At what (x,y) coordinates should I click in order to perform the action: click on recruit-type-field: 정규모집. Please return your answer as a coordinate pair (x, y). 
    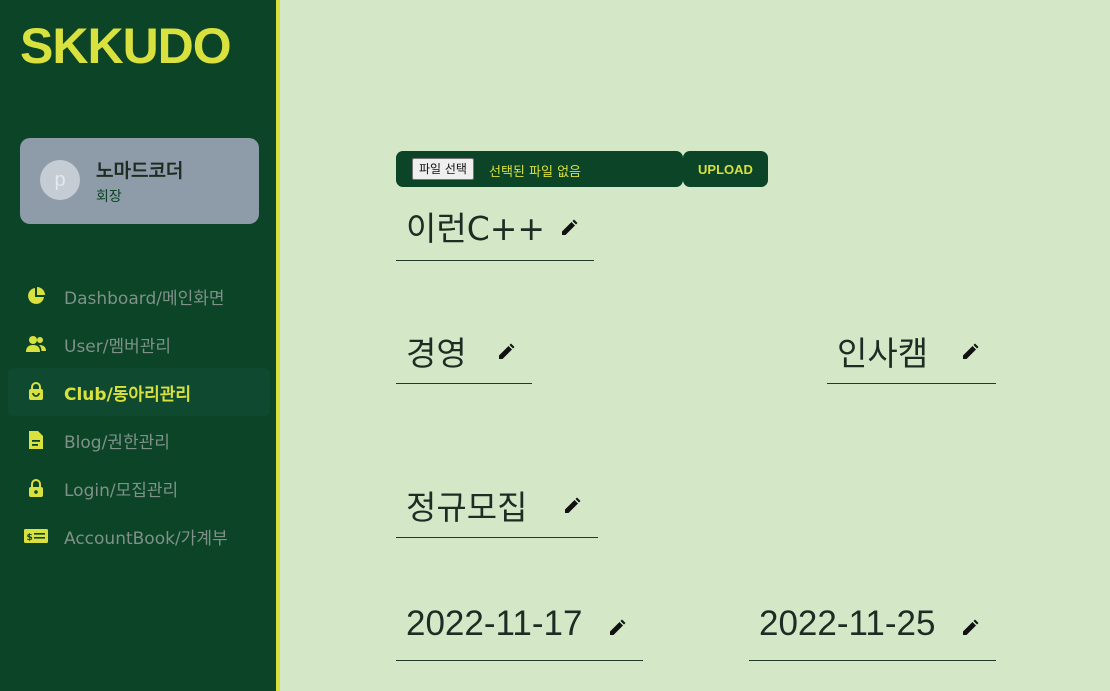
    Looking at the image, I should click on (497, 505).